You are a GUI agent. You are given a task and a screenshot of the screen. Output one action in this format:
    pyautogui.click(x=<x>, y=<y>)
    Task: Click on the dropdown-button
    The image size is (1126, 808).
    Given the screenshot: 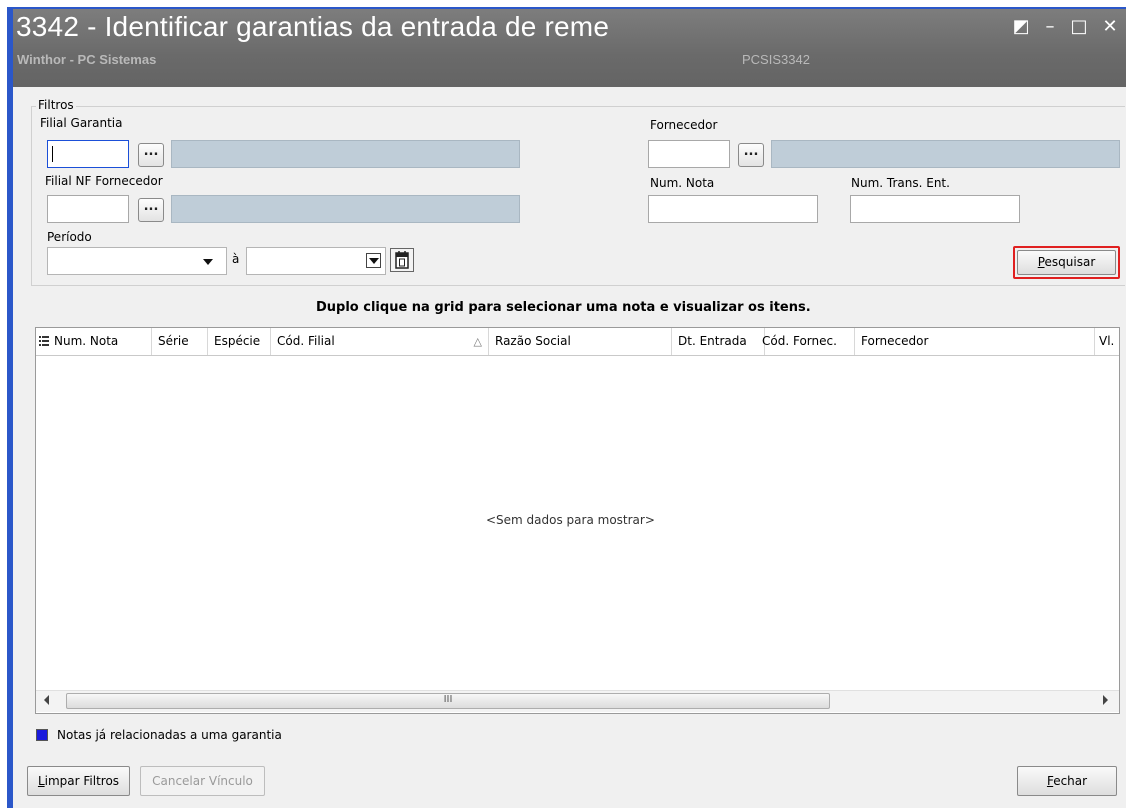 What is the action you would take?
    pyautogui.click(x=373, y=260)
    